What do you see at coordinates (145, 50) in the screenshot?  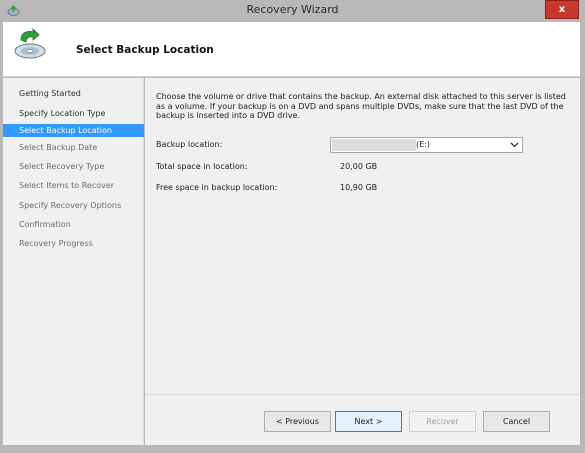 I see `page-title: Select Backup Location` at bounding box center [145, 50].